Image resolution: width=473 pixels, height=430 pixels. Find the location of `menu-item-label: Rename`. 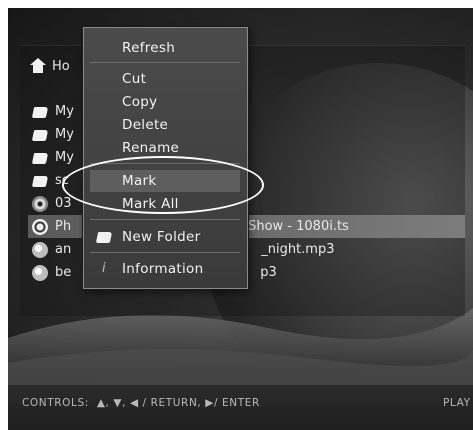

menu-item-label: Rename is located at coordinates (151, 148).